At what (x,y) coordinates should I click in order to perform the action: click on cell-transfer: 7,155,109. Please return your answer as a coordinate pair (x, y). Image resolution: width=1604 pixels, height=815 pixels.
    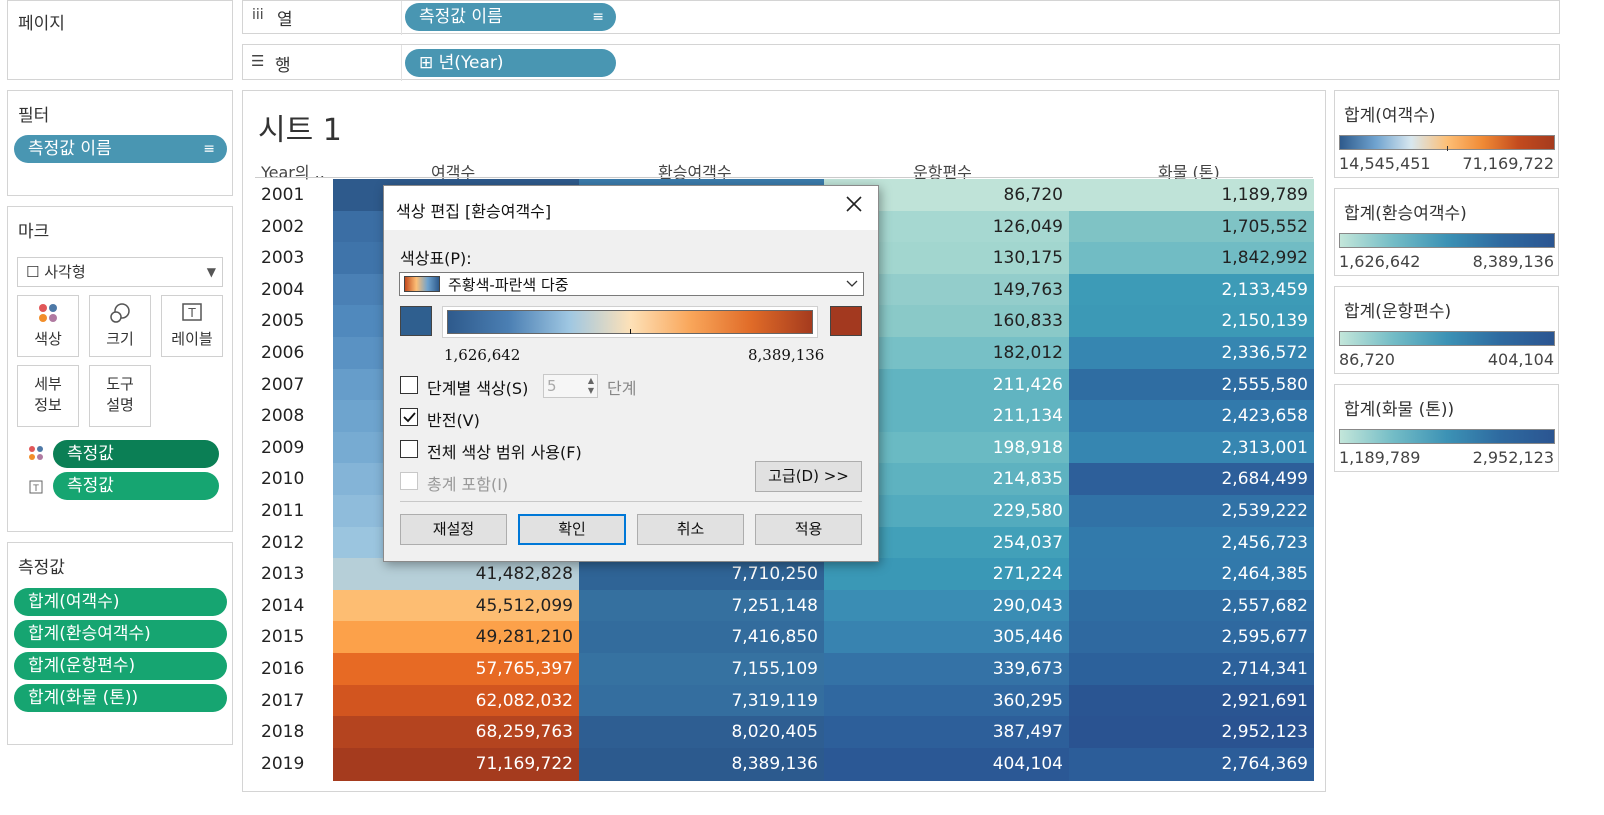
    Looking at the image, I should click on (701, 669).